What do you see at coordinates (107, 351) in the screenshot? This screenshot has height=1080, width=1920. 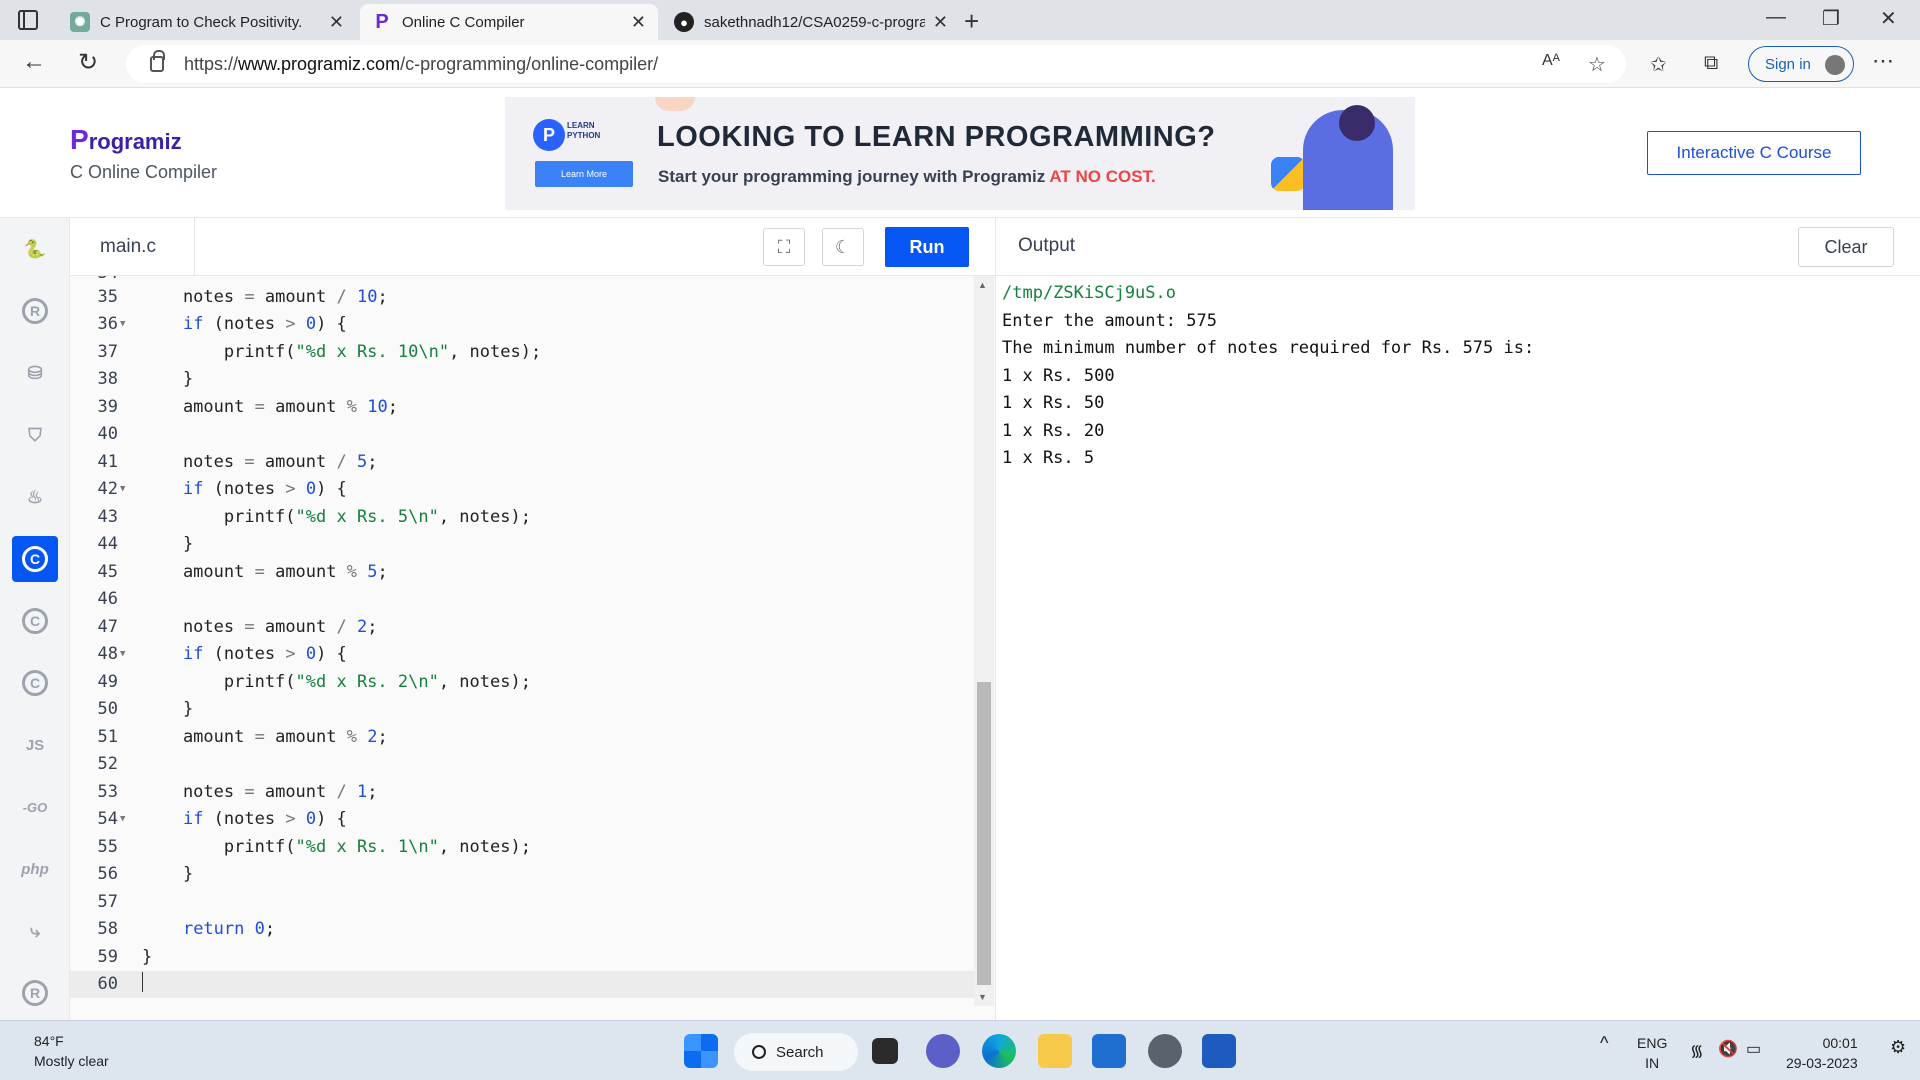 I see `line-number: 37` at bounding box center [107, 351].